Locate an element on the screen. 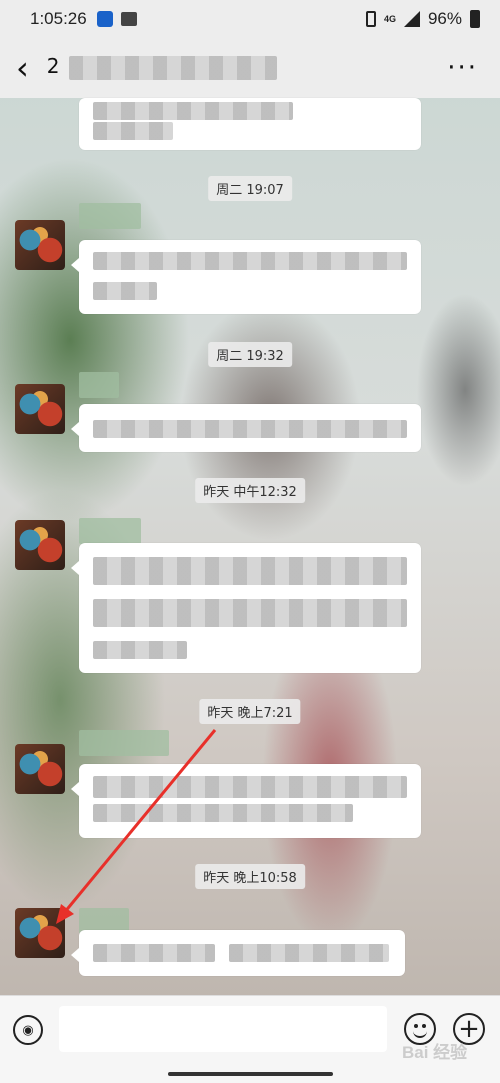 This screenshot has width=500, height=1083. network-type: 4G is located at coordinates (389, 19).